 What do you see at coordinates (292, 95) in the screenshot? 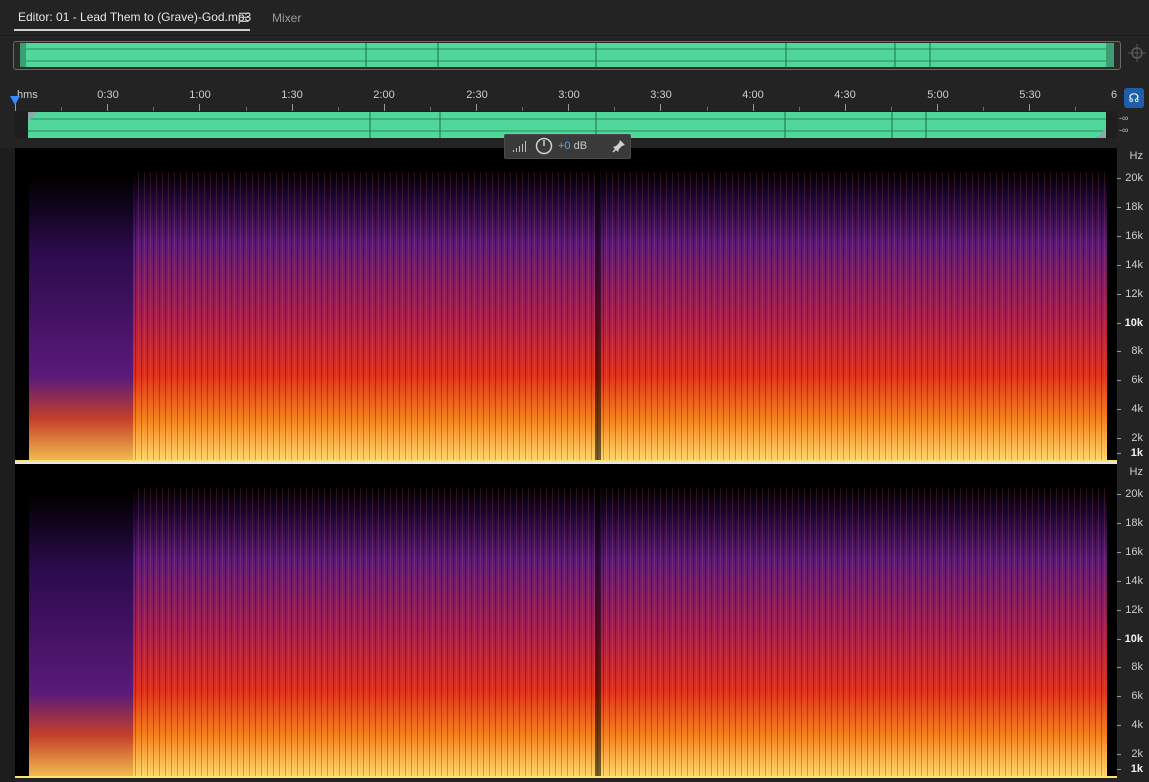
I see `ruler-tick-label: 1:30` at bounding box center [292, 95].